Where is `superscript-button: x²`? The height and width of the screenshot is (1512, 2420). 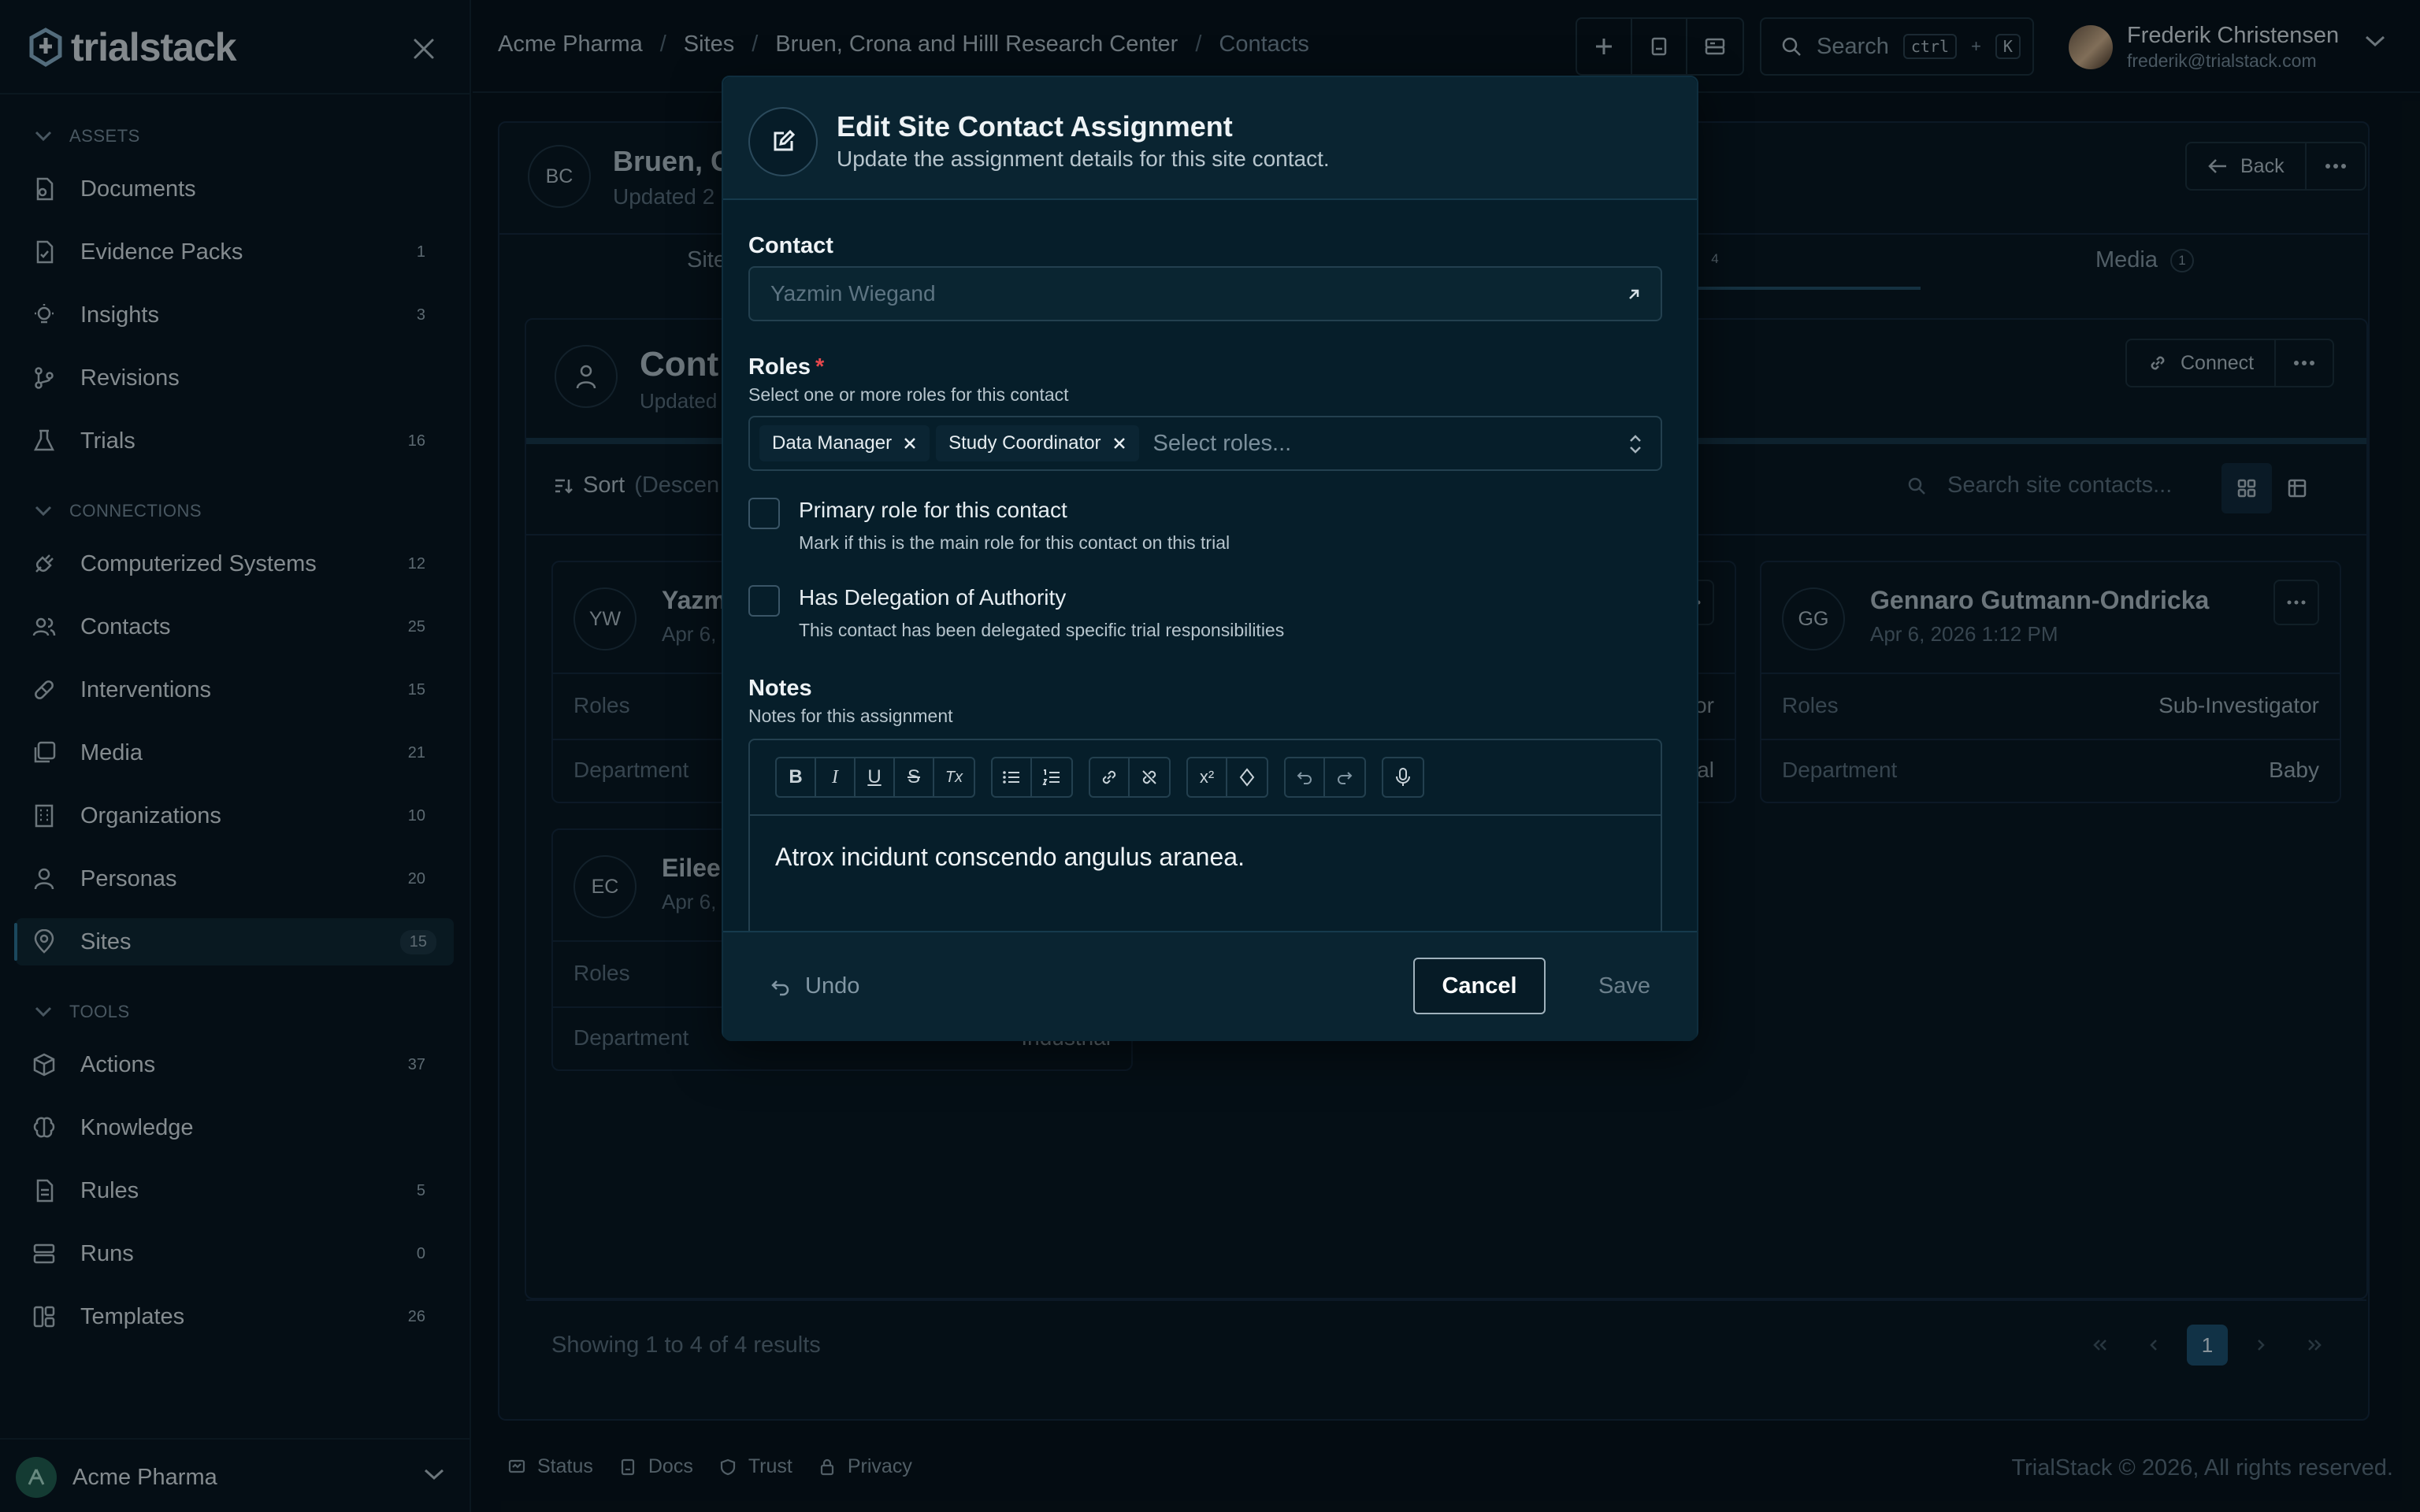
superscript-button: x² is located at coordinates (1207, 777).